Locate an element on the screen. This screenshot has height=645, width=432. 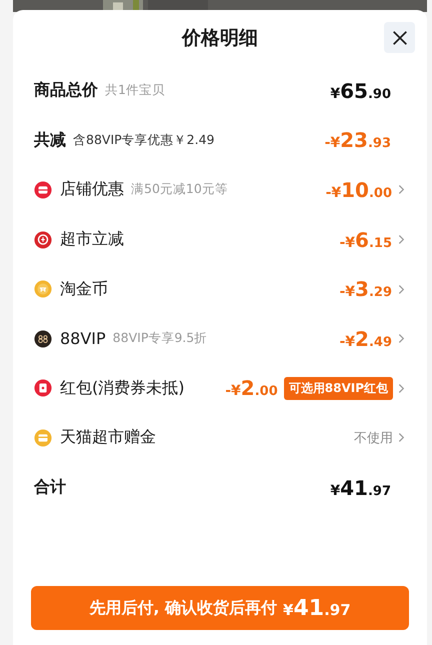
amount: -¥2.00 is located at coordinates (251, 388).